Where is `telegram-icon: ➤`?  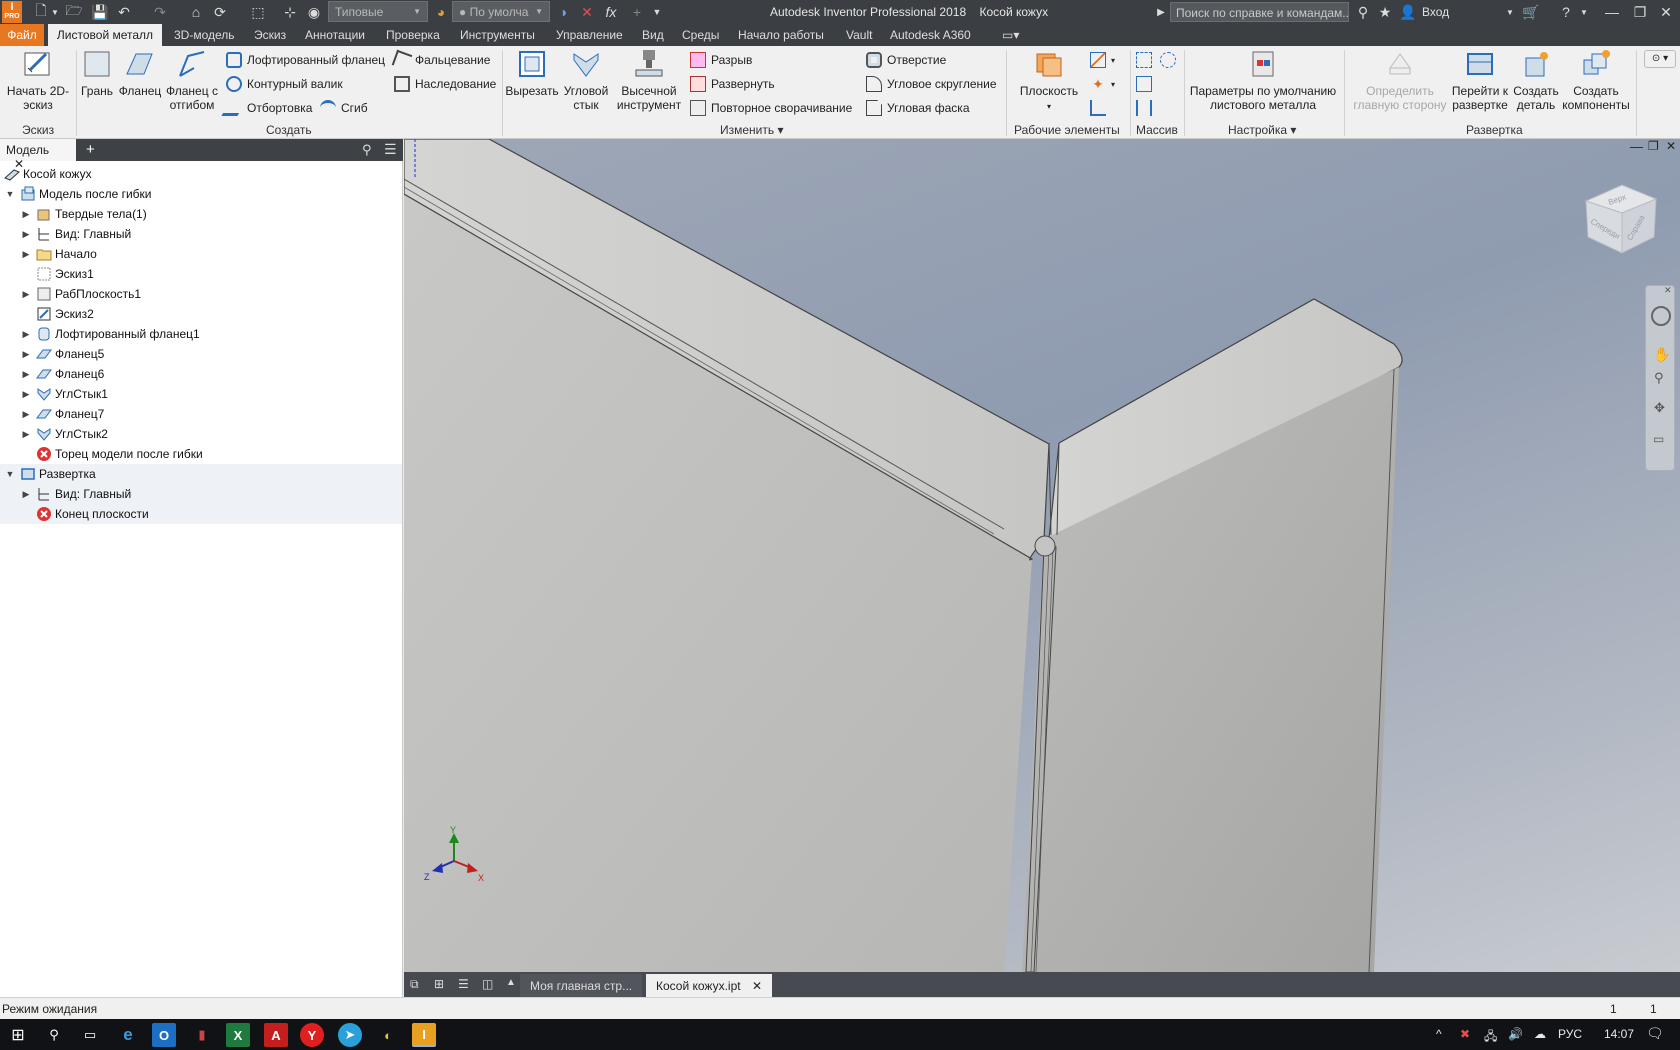
telegram-icon: ➤ is located at coordinates (350, 1035).